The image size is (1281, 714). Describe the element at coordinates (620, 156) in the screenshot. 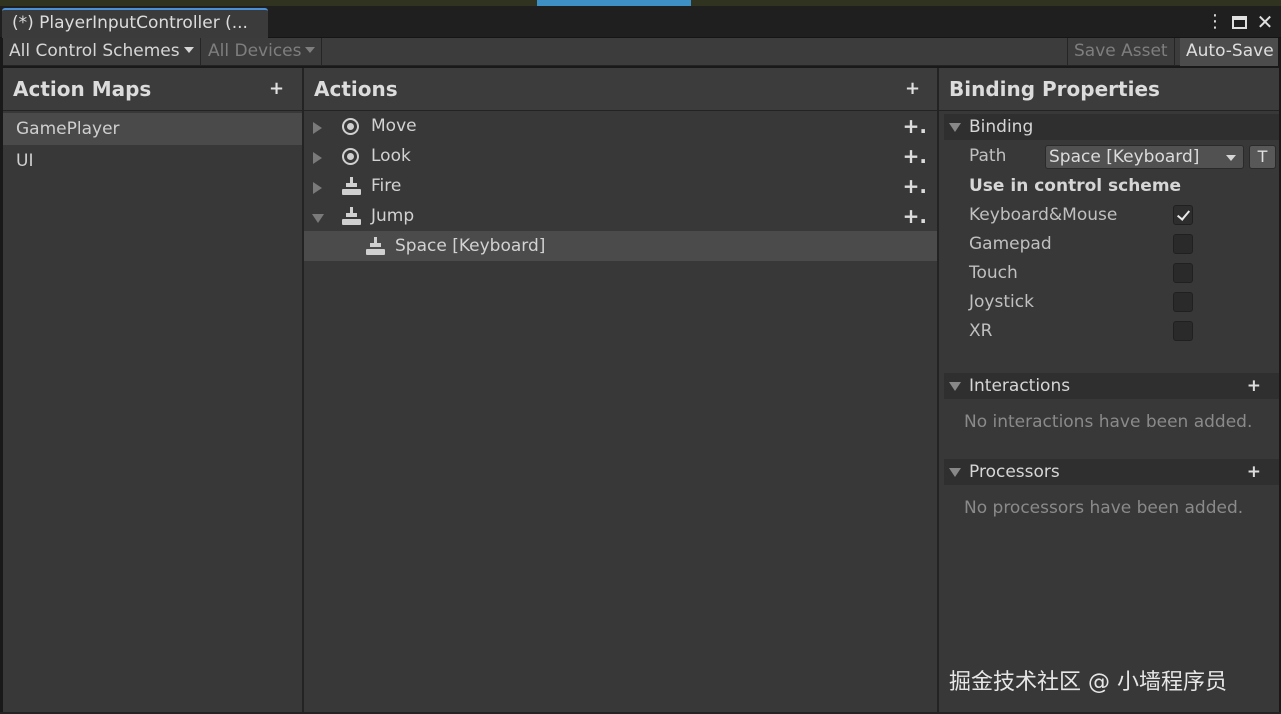

I see `action-item-look: Look +.` at that location.